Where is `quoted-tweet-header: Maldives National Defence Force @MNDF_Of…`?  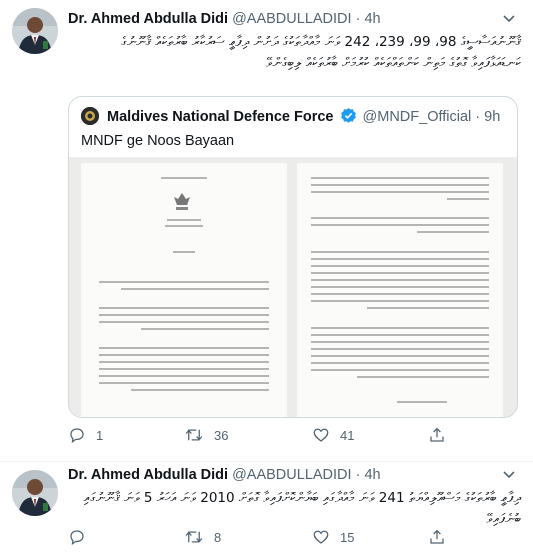
quoted-tweet-header: Maldives National Defence Force @MNDF_Of… is located at coordinates (294, 117).